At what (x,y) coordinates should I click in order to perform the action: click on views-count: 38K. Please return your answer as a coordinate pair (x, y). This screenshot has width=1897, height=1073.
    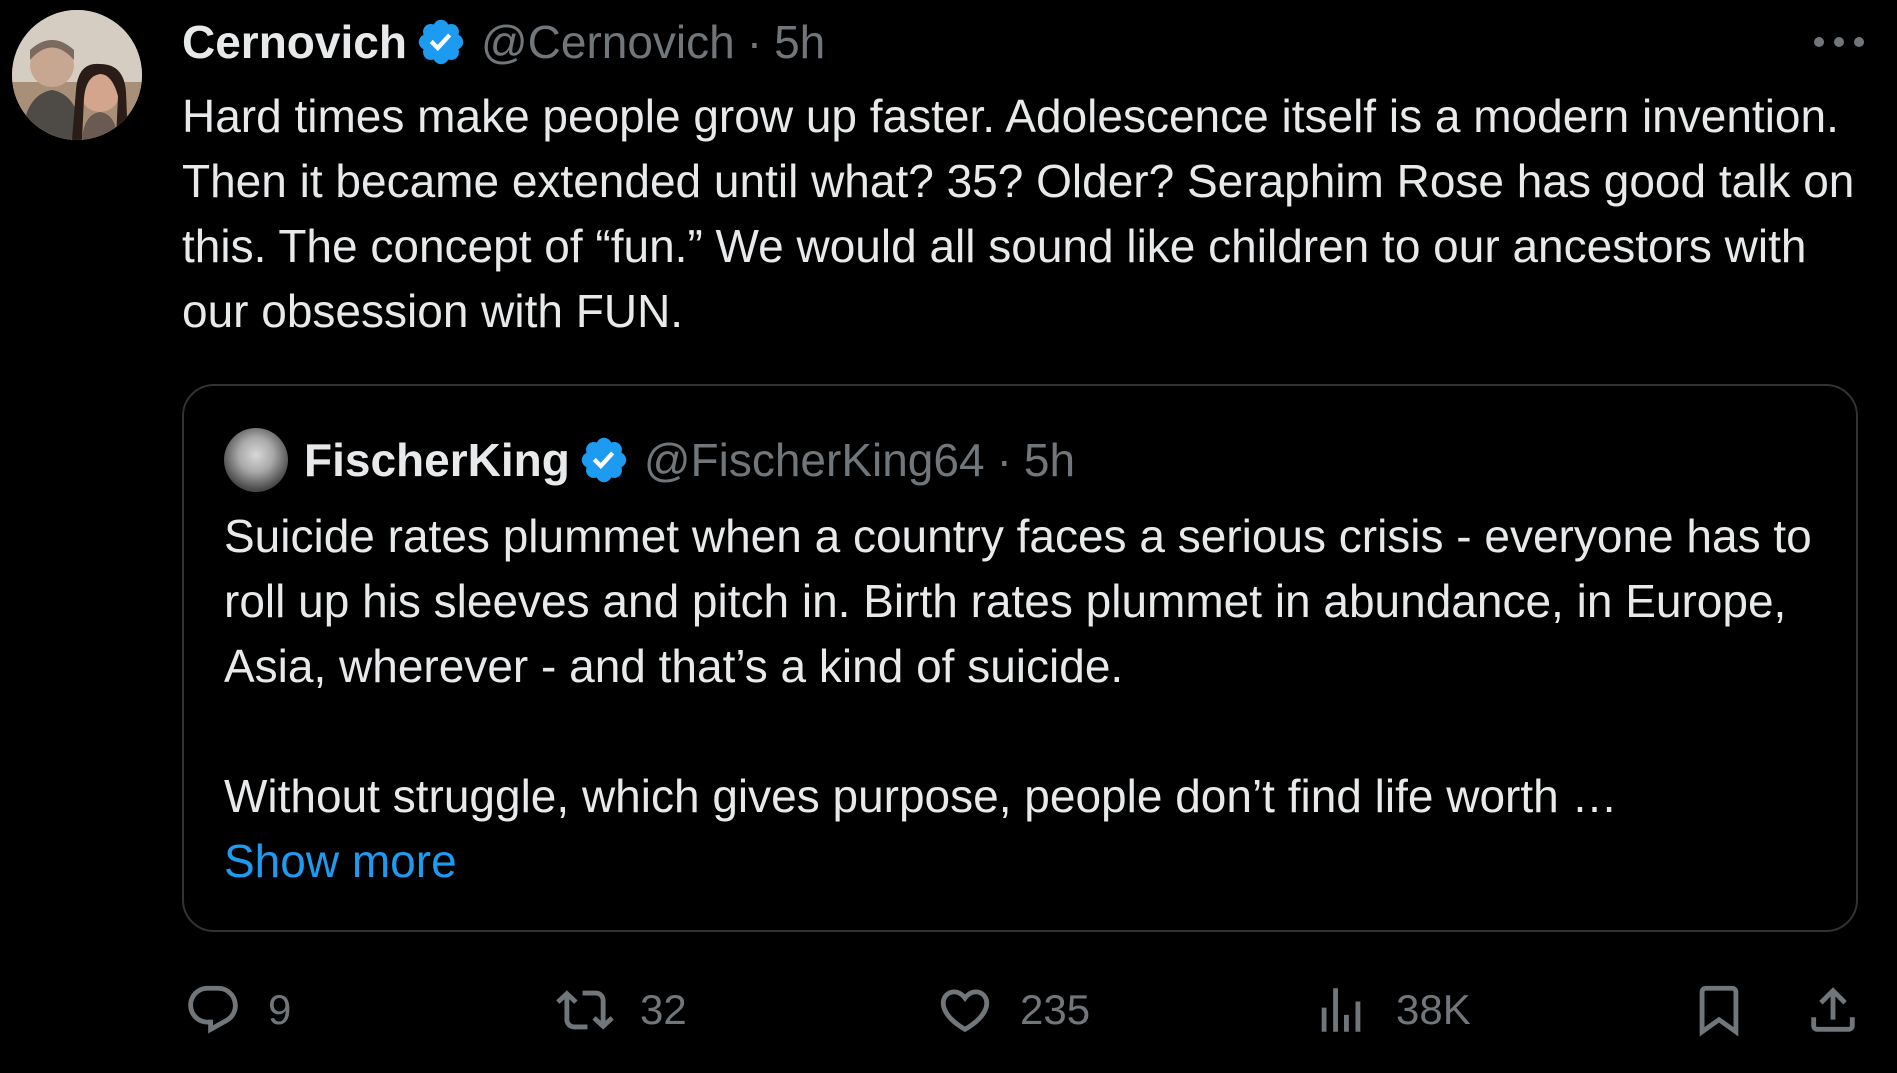
    Looking at the image, I should click on (1433, 1009).